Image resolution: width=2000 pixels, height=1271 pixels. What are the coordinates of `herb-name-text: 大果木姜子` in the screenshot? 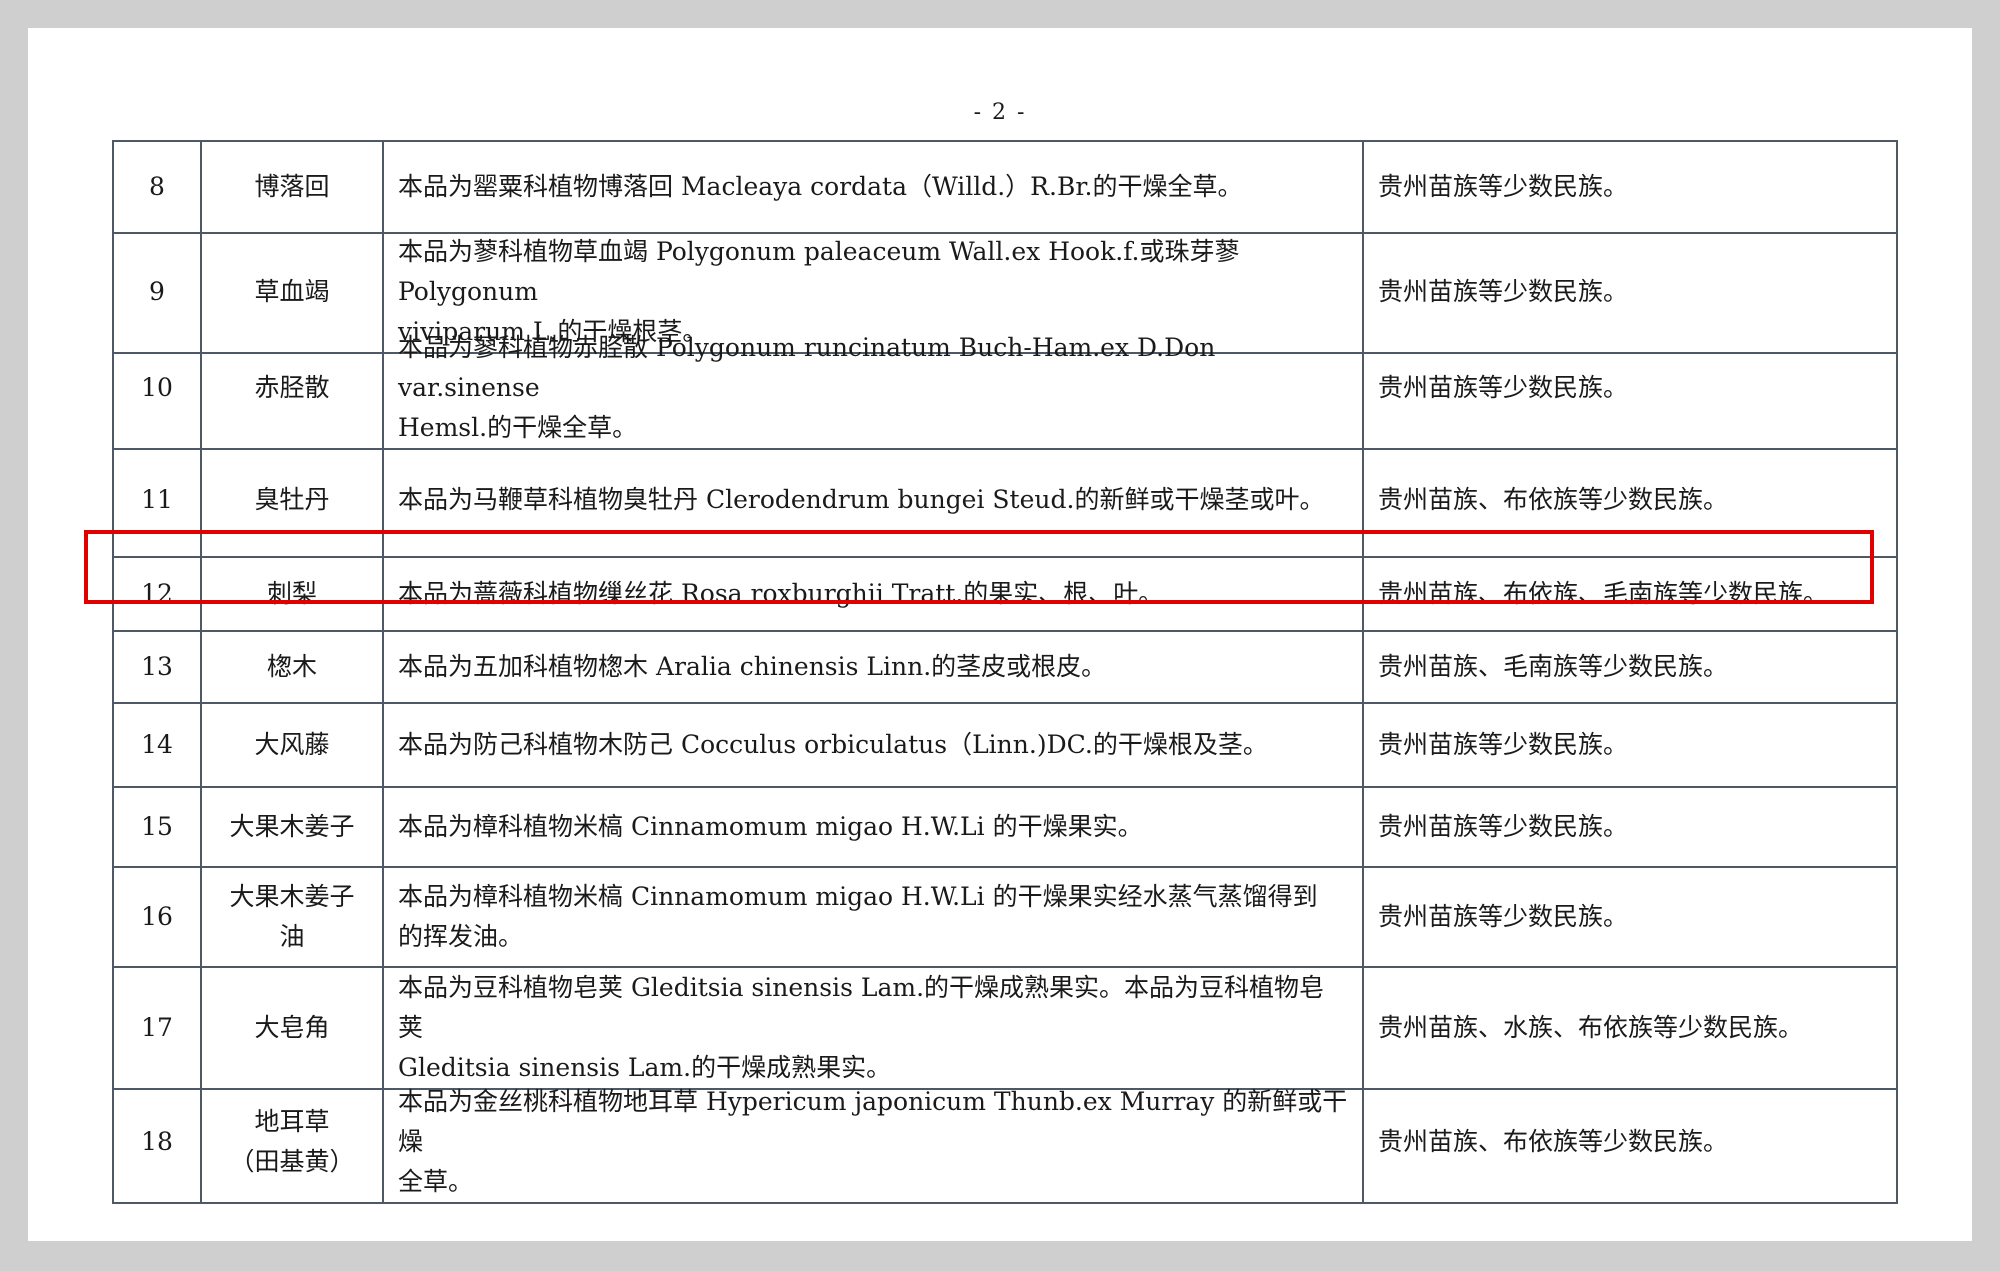 It's located at (292, 826).